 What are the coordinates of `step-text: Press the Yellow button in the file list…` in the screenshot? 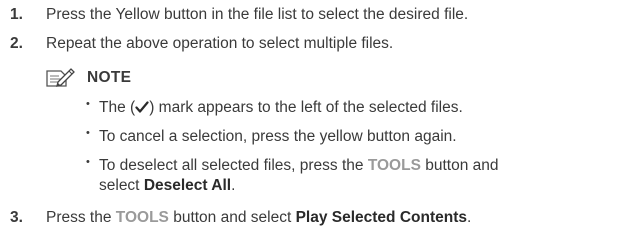 It's located at (257, 14).